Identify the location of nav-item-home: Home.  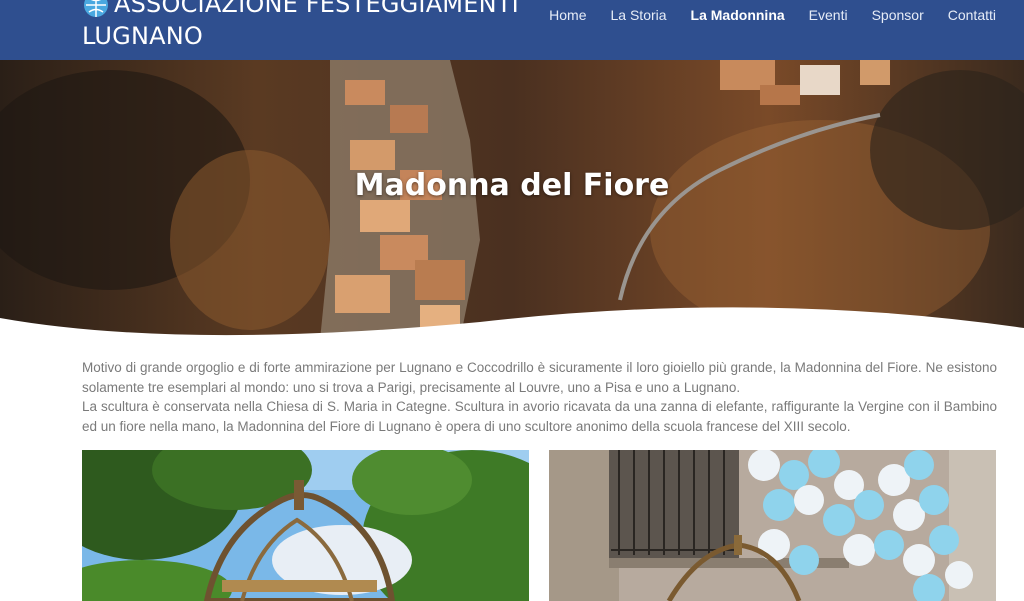
(567, 15).